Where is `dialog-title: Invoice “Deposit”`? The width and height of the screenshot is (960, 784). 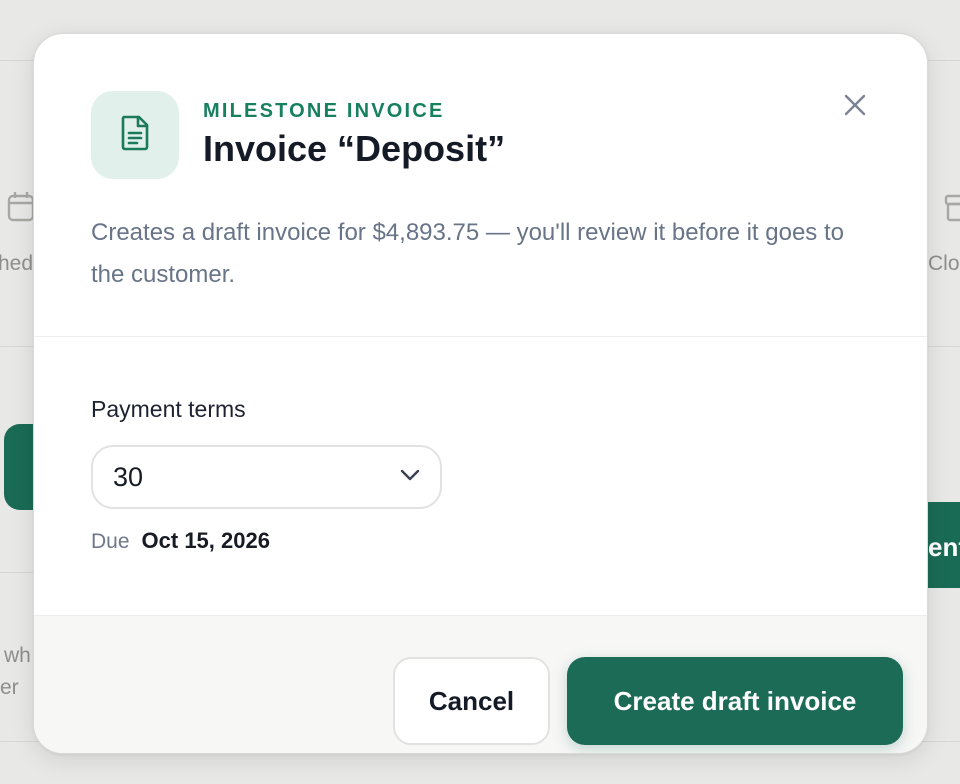
dialog-title: Invoice “Deposit” is located at coordinates (354, 148).